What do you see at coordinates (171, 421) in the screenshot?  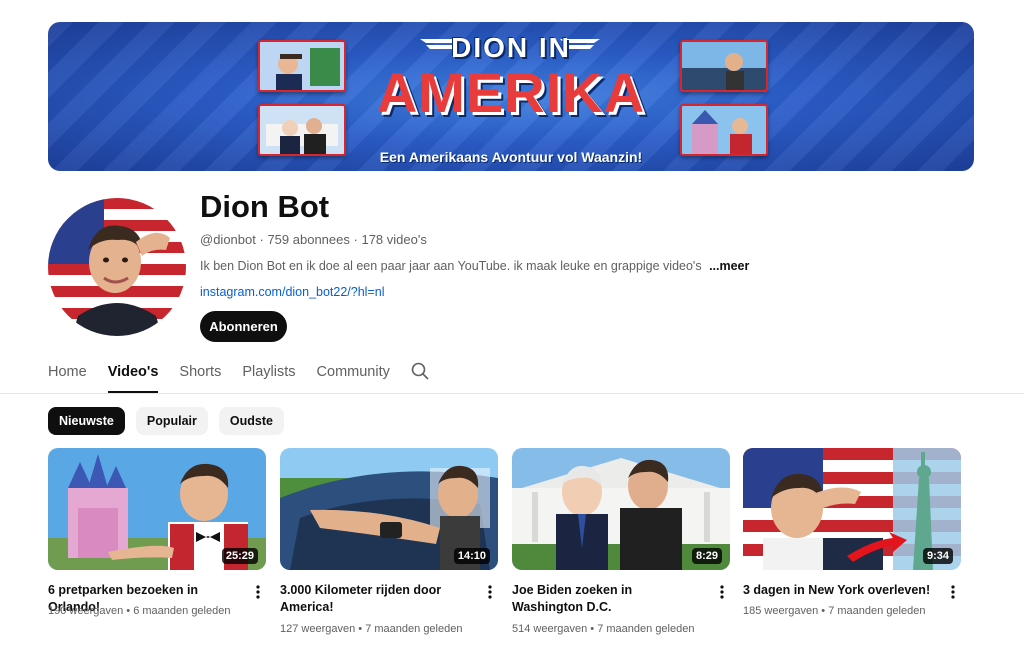 I see `chip-popular: Populair` at bounding box center [171, 421].